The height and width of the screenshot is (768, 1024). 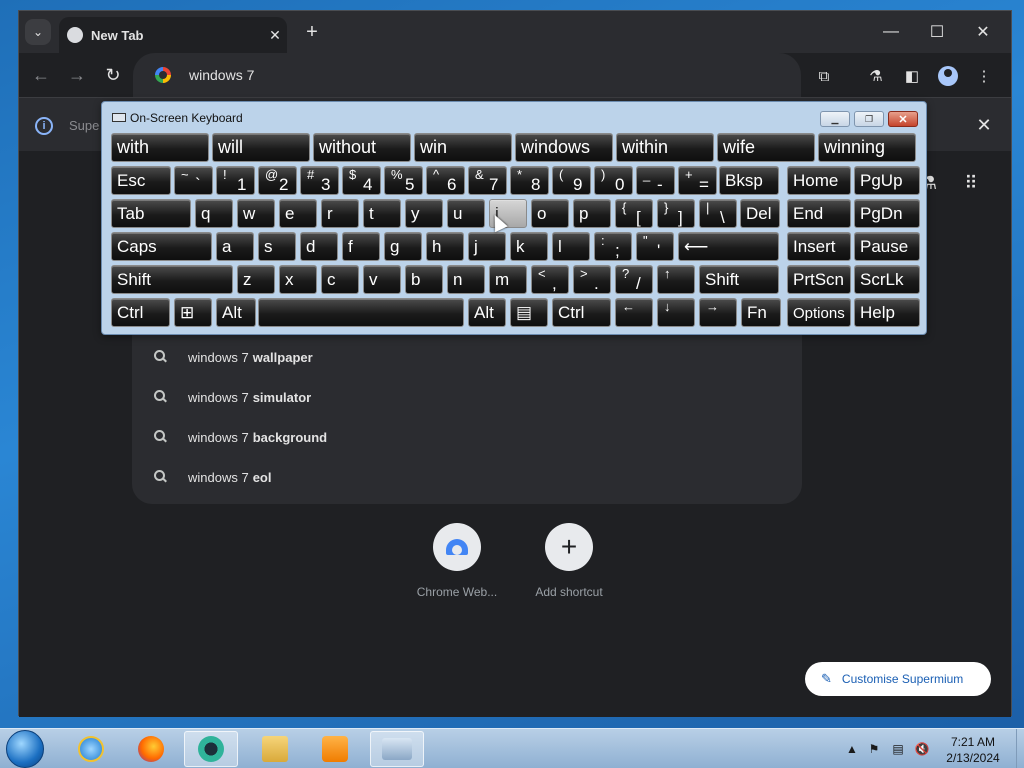 What do you see at coordinates (173, 35) in the screenshot?
I see `tab-new-tab: New Tab ✕` at bounding box center [173, 35].